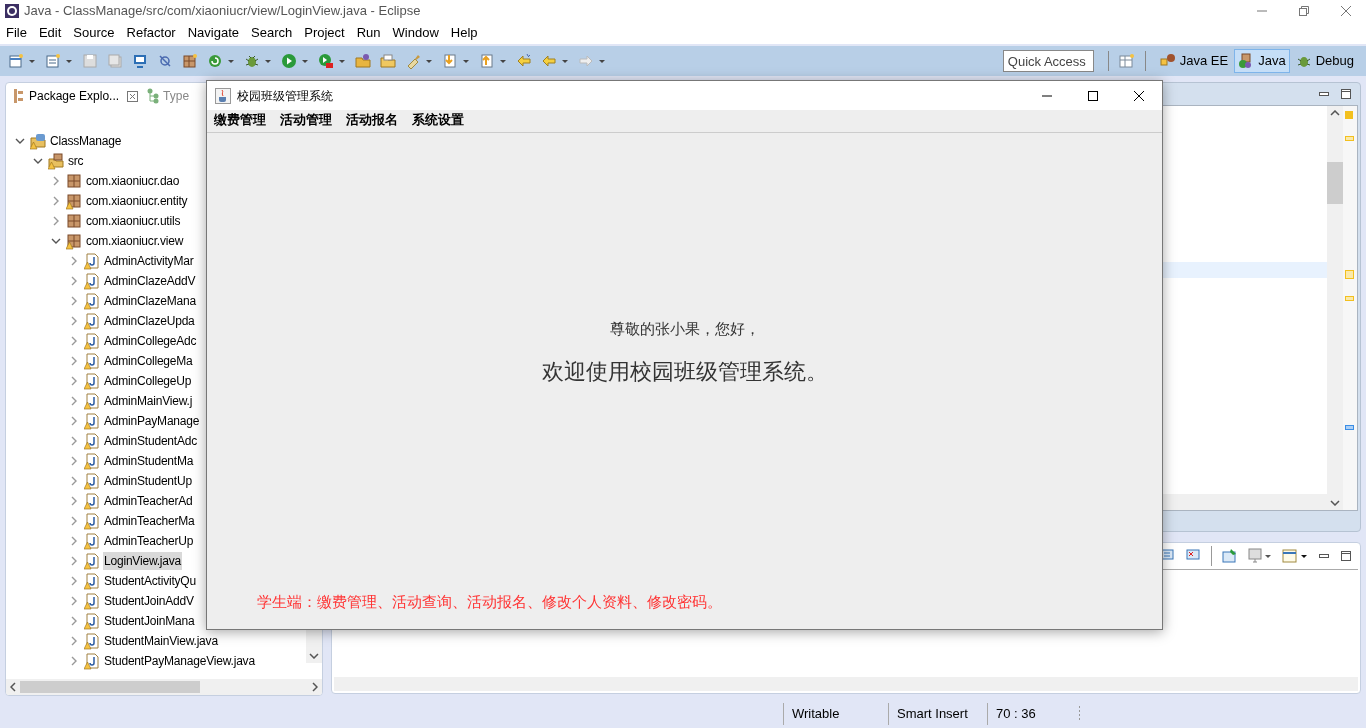 This screenshot has width=1366, height=728. Describe the element at coordinates (150, 581) in the screenshot. I see `tree-item: StudentActivityQu` at that location.